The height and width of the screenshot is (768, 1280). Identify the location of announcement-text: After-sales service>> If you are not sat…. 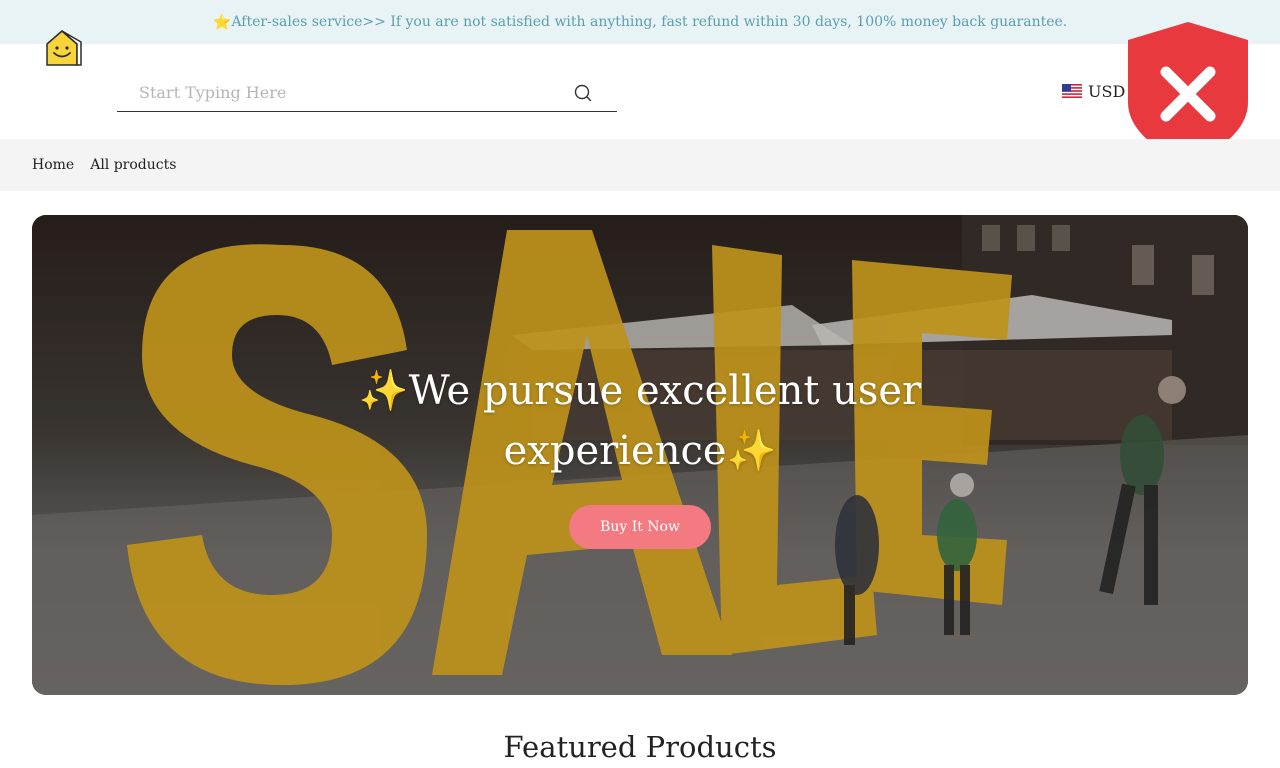
(649, 22).